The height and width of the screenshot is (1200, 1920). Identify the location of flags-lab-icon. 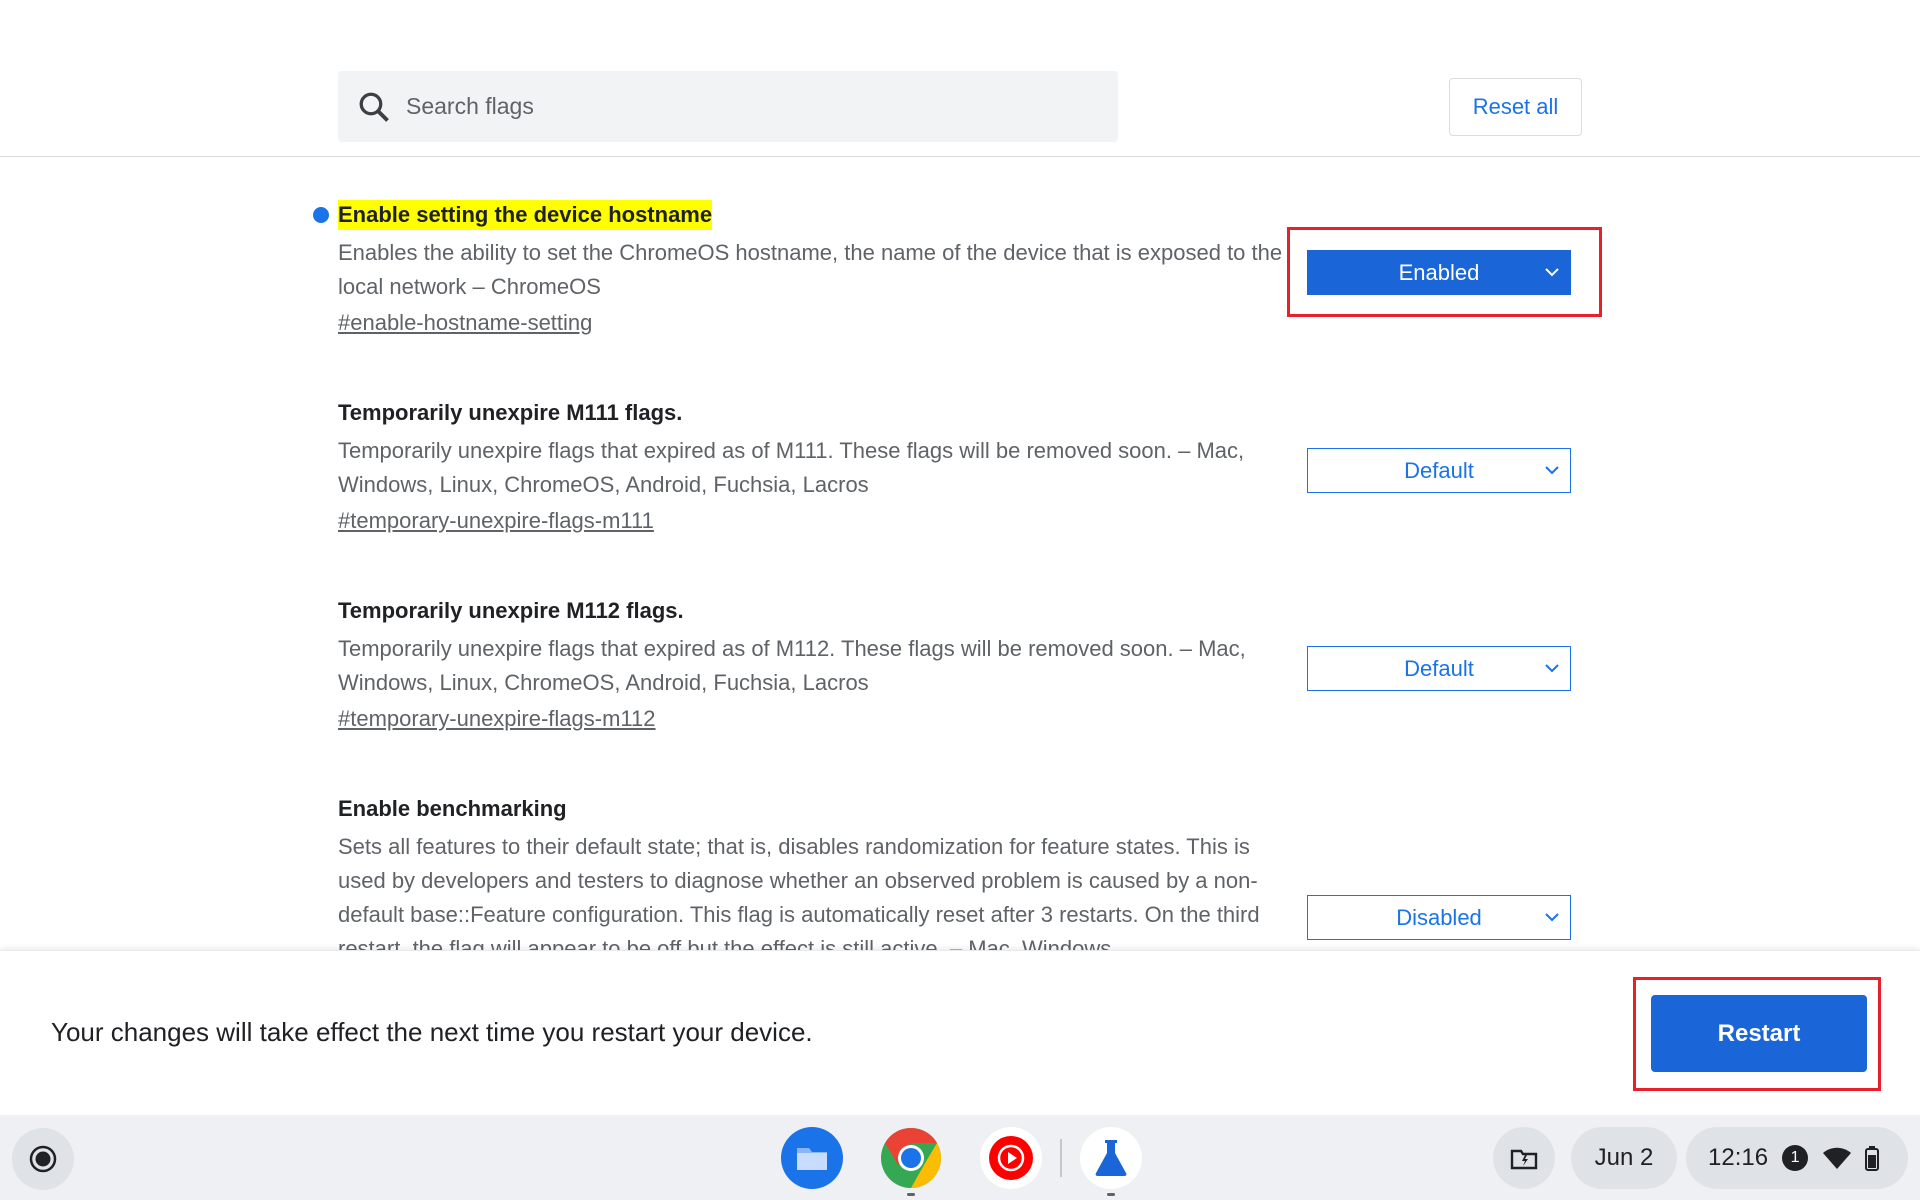
(1111, 1158).